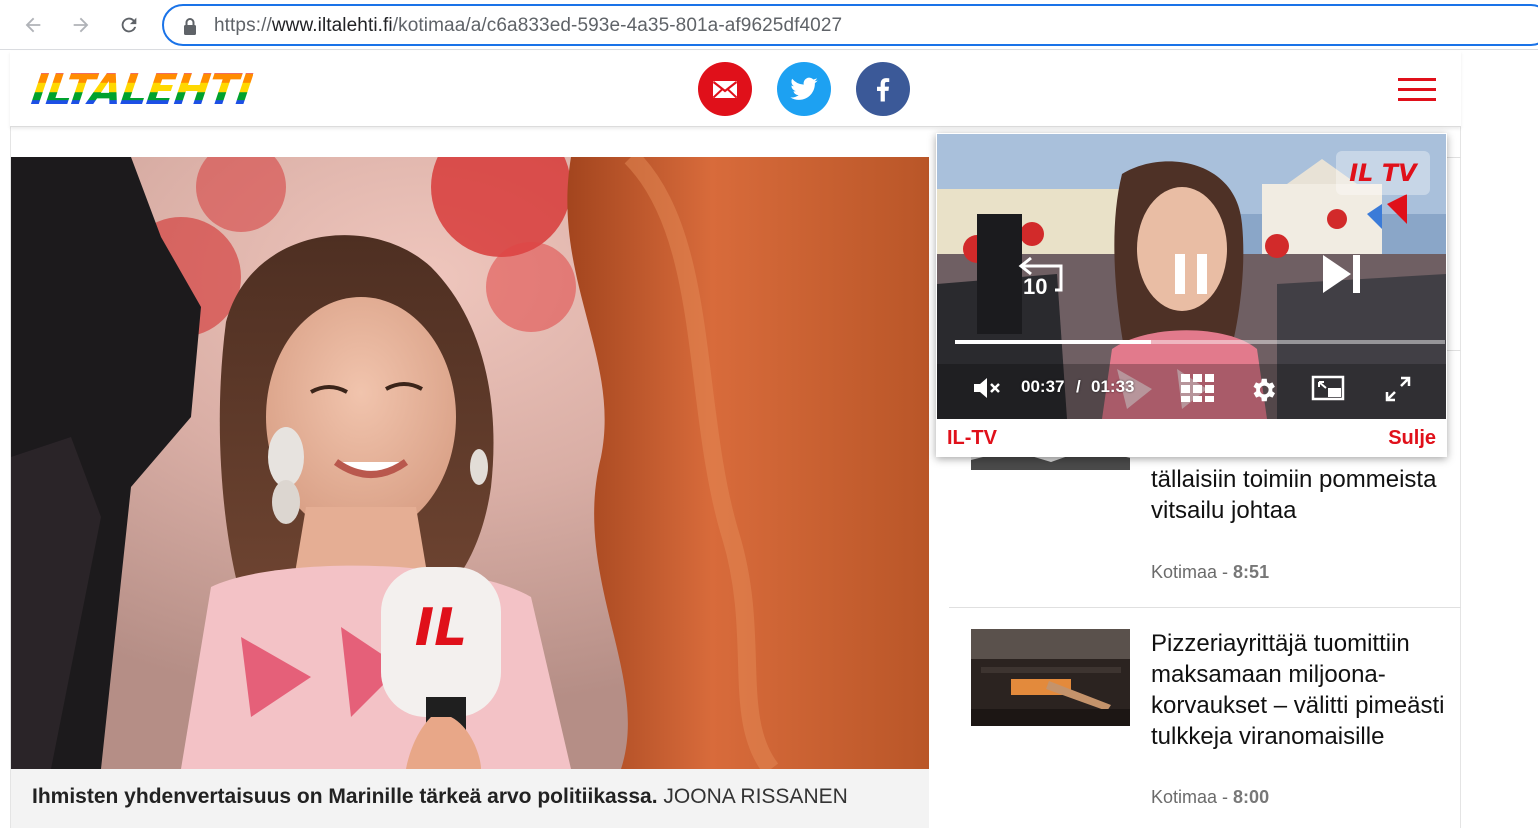  What do you see at coordinates (141, 90) in the screenshot?
I see `site-logo: ILTALEHTI` at bounding box center [141, 90].